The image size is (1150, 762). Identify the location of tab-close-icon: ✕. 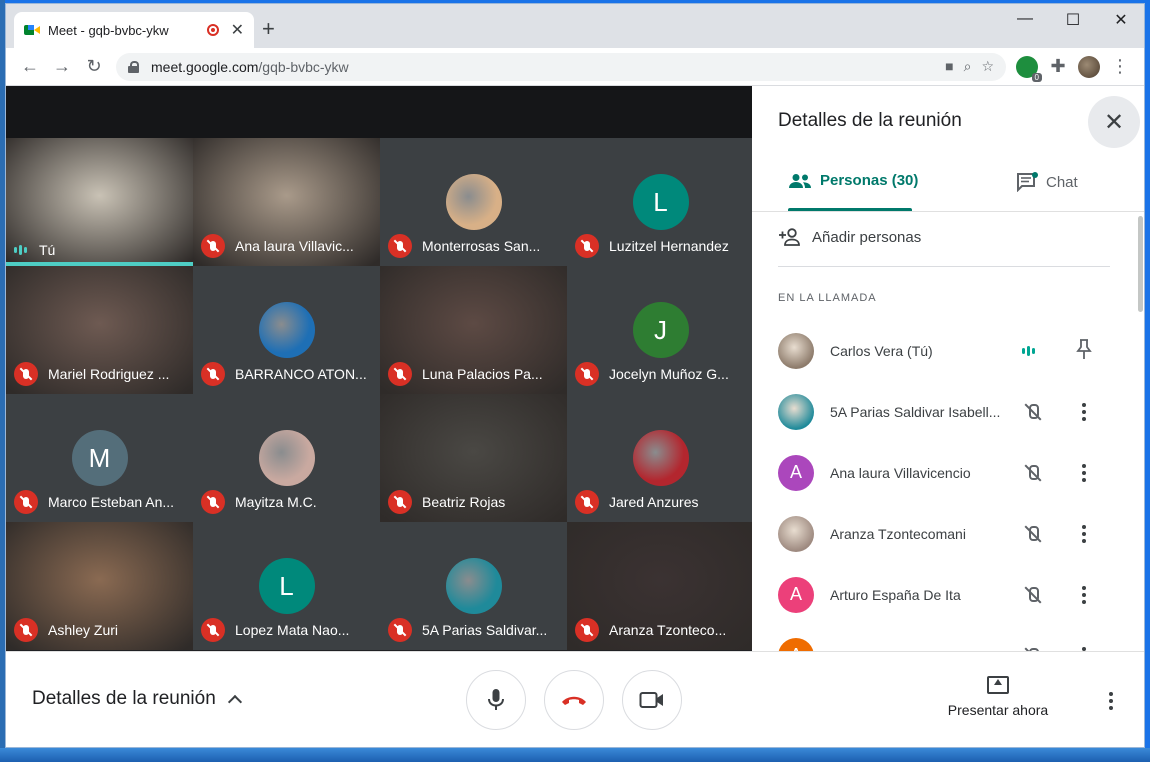
(237, 30).